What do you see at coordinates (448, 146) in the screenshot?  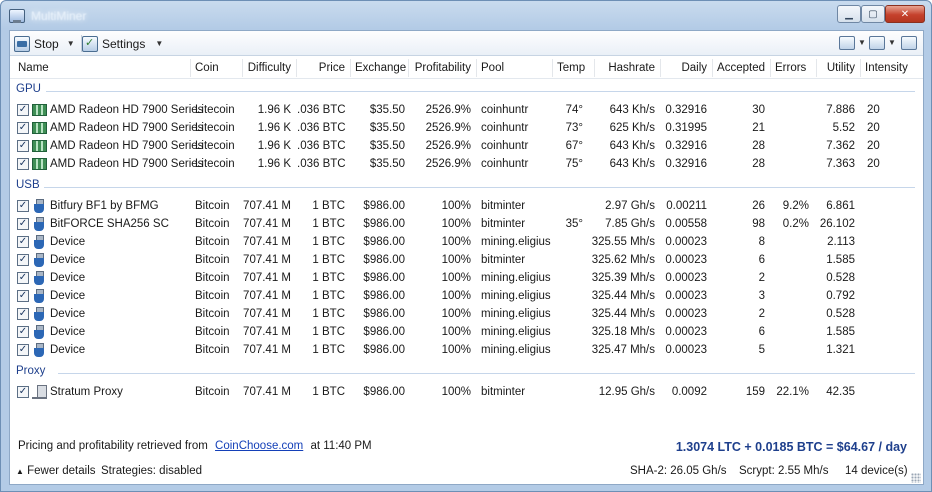 I see `cell-profitability: 2526.9%` at bounding box center [448, 146].